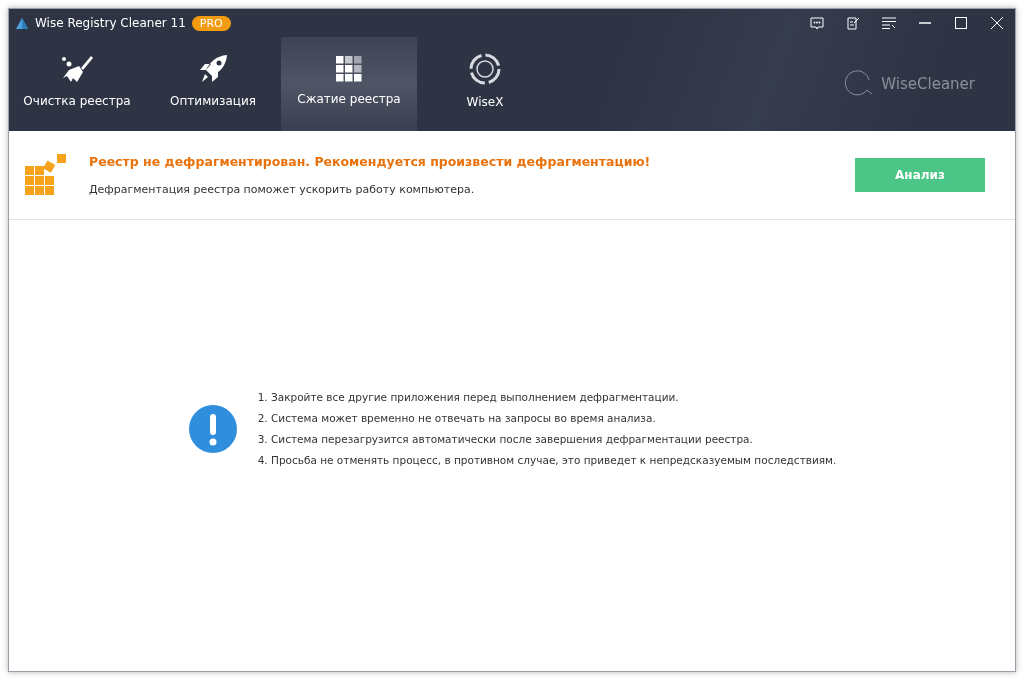 The width and height of the screenshot is (1024, 680). I want to click on nav-tab: Очистка реестра, so click(77, 84).